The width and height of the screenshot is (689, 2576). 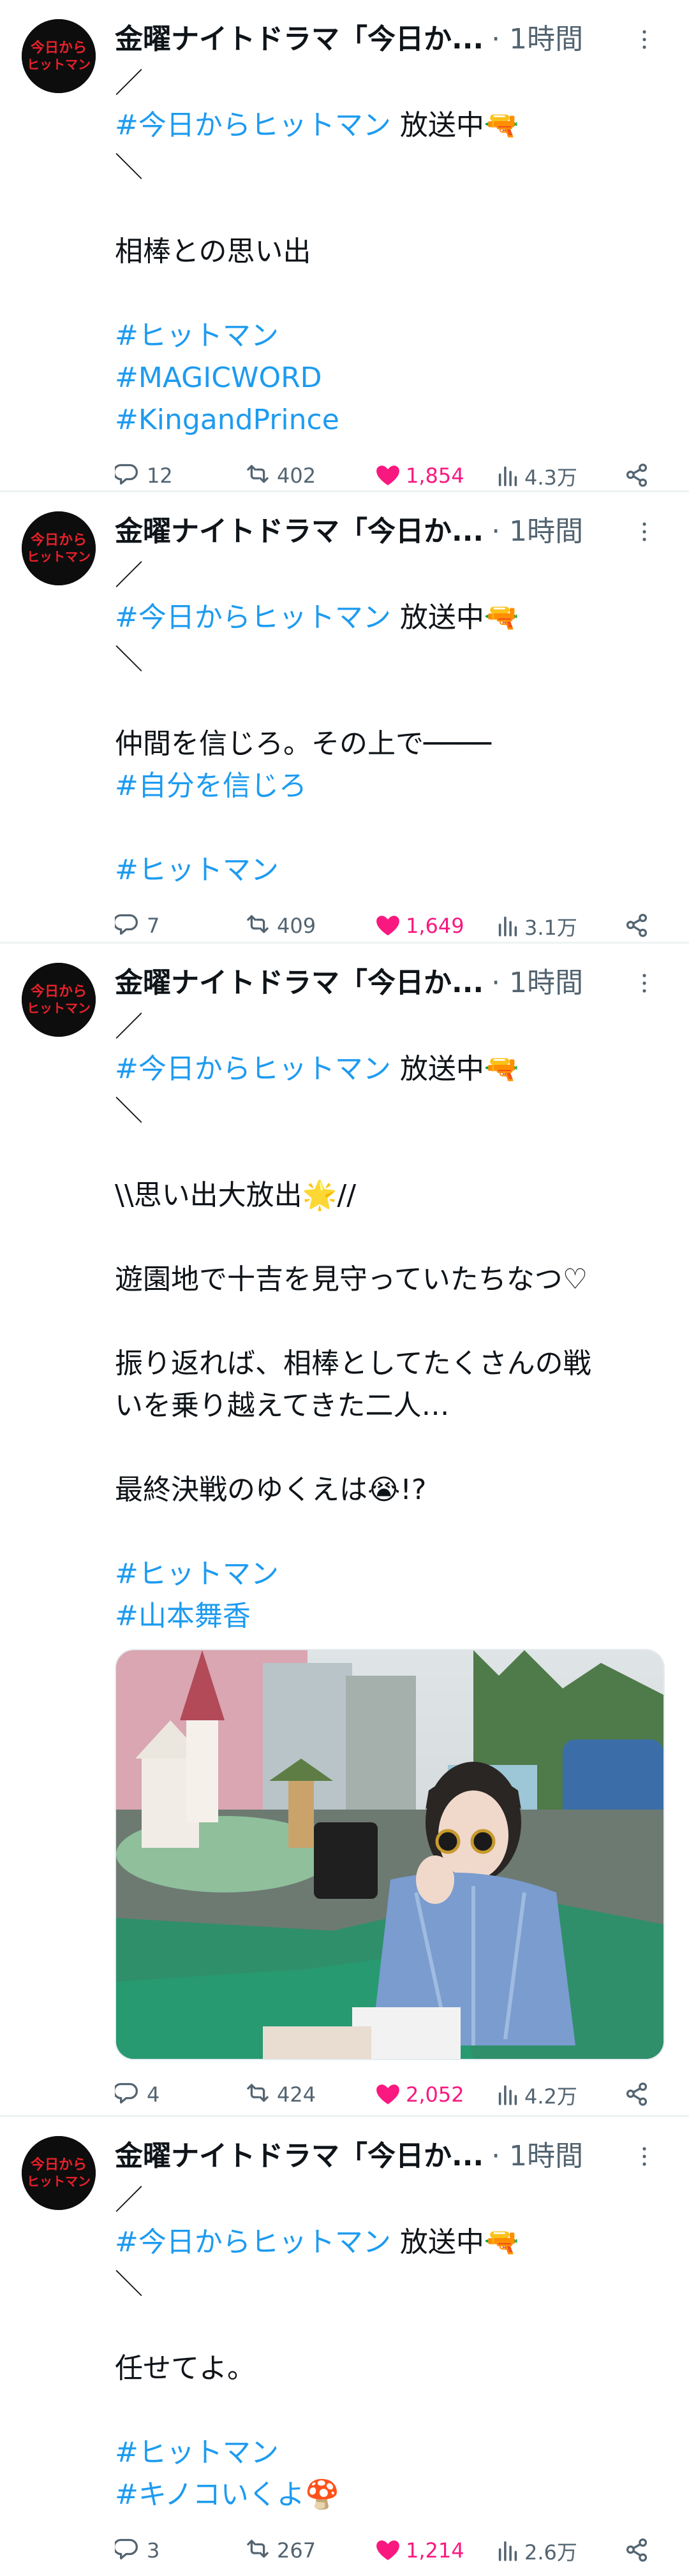 What do you see at coordinates (129, 2284) in the screenshot?
I see `tweet-text: ＼` at bounding box center [129, 2284].